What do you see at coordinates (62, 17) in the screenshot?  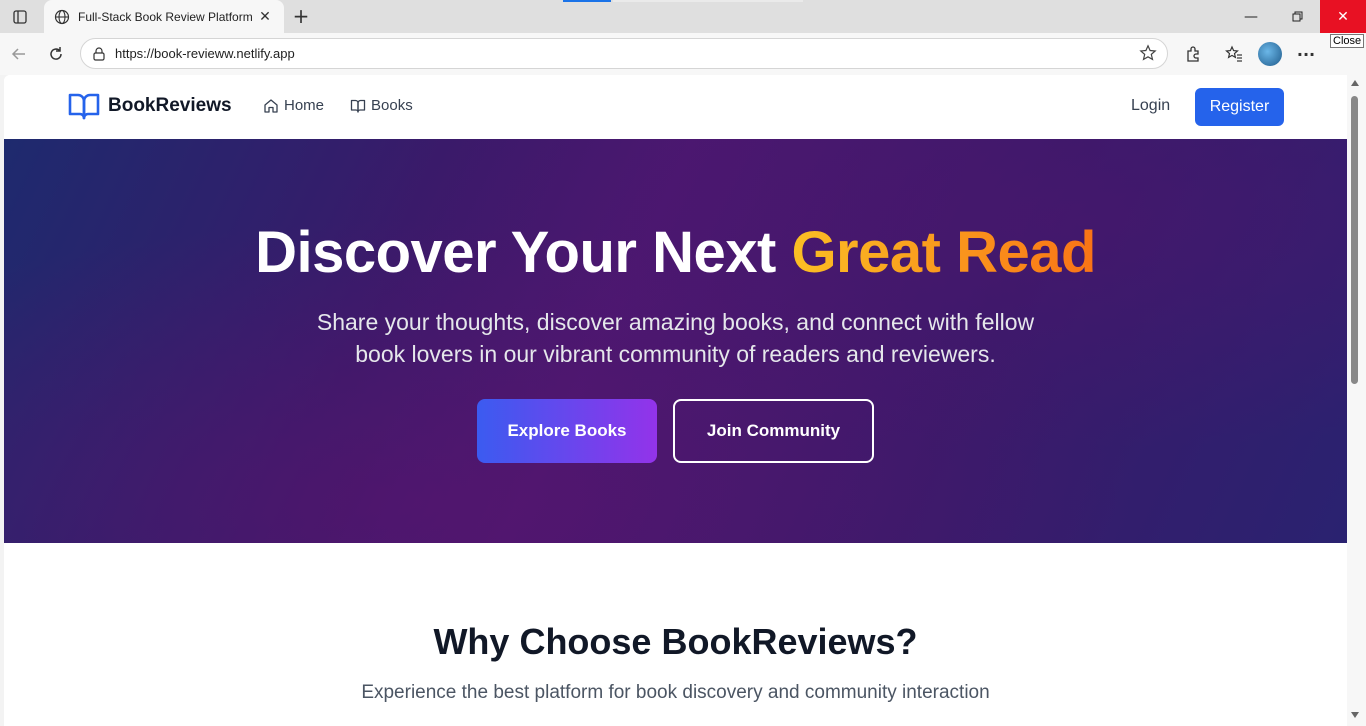 I see `globe-icon` at bounding box center [62, 17].